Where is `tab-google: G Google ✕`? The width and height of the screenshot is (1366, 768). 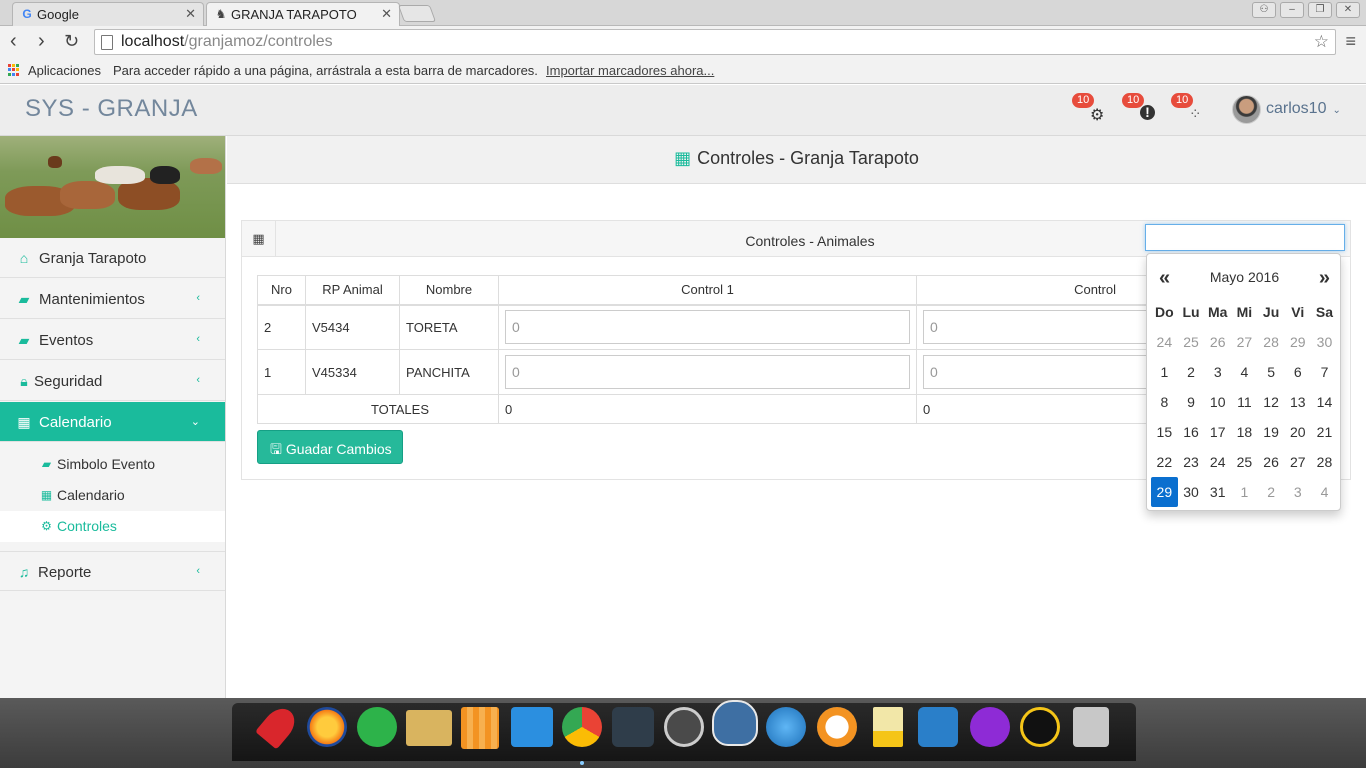
tab-google: G Google ✕ is located at coordinates (108, 14).